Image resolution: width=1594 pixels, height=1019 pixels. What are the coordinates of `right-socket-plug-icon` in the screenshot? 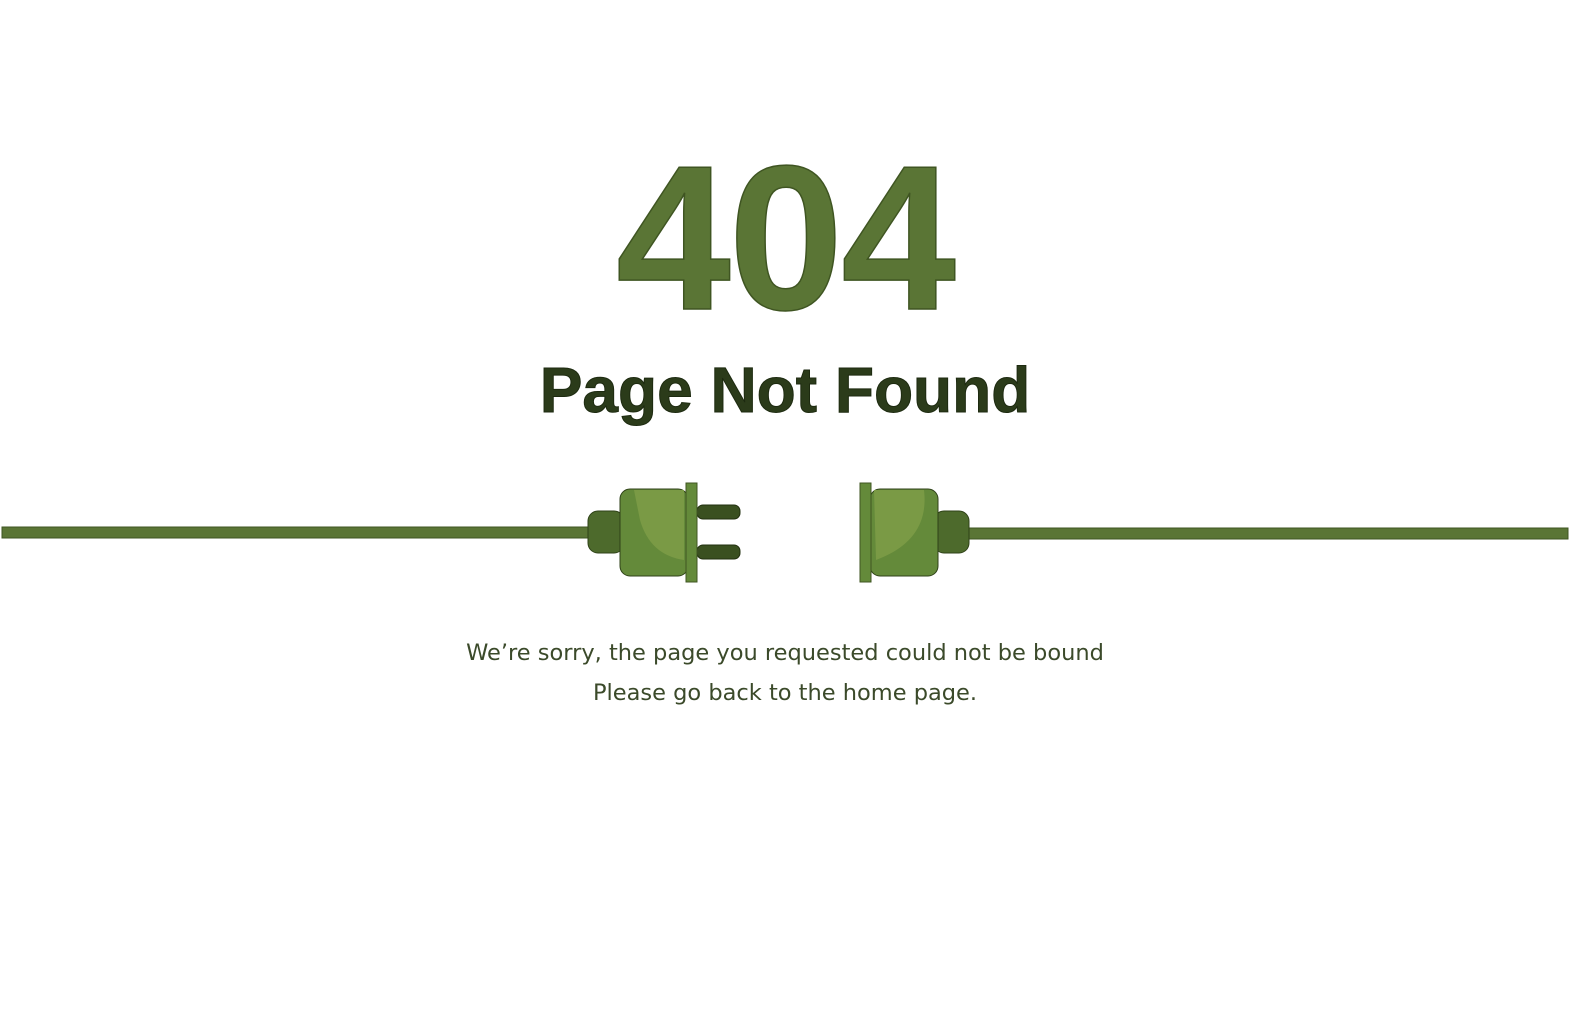 It's located at (1214, 532).